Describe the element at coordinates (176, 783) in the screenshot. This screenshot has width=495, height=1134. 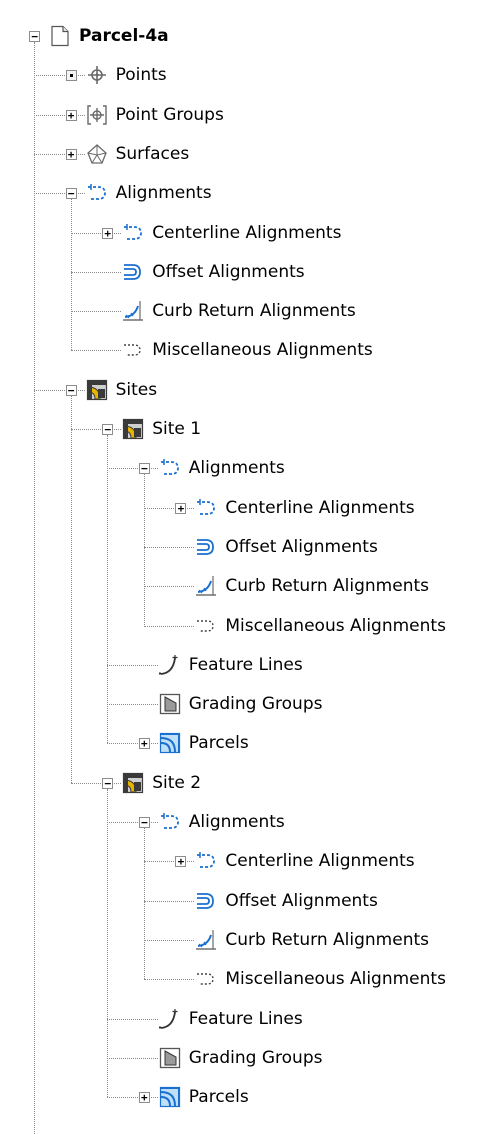
I see `tree-item-site-2: Site 2` at that location.